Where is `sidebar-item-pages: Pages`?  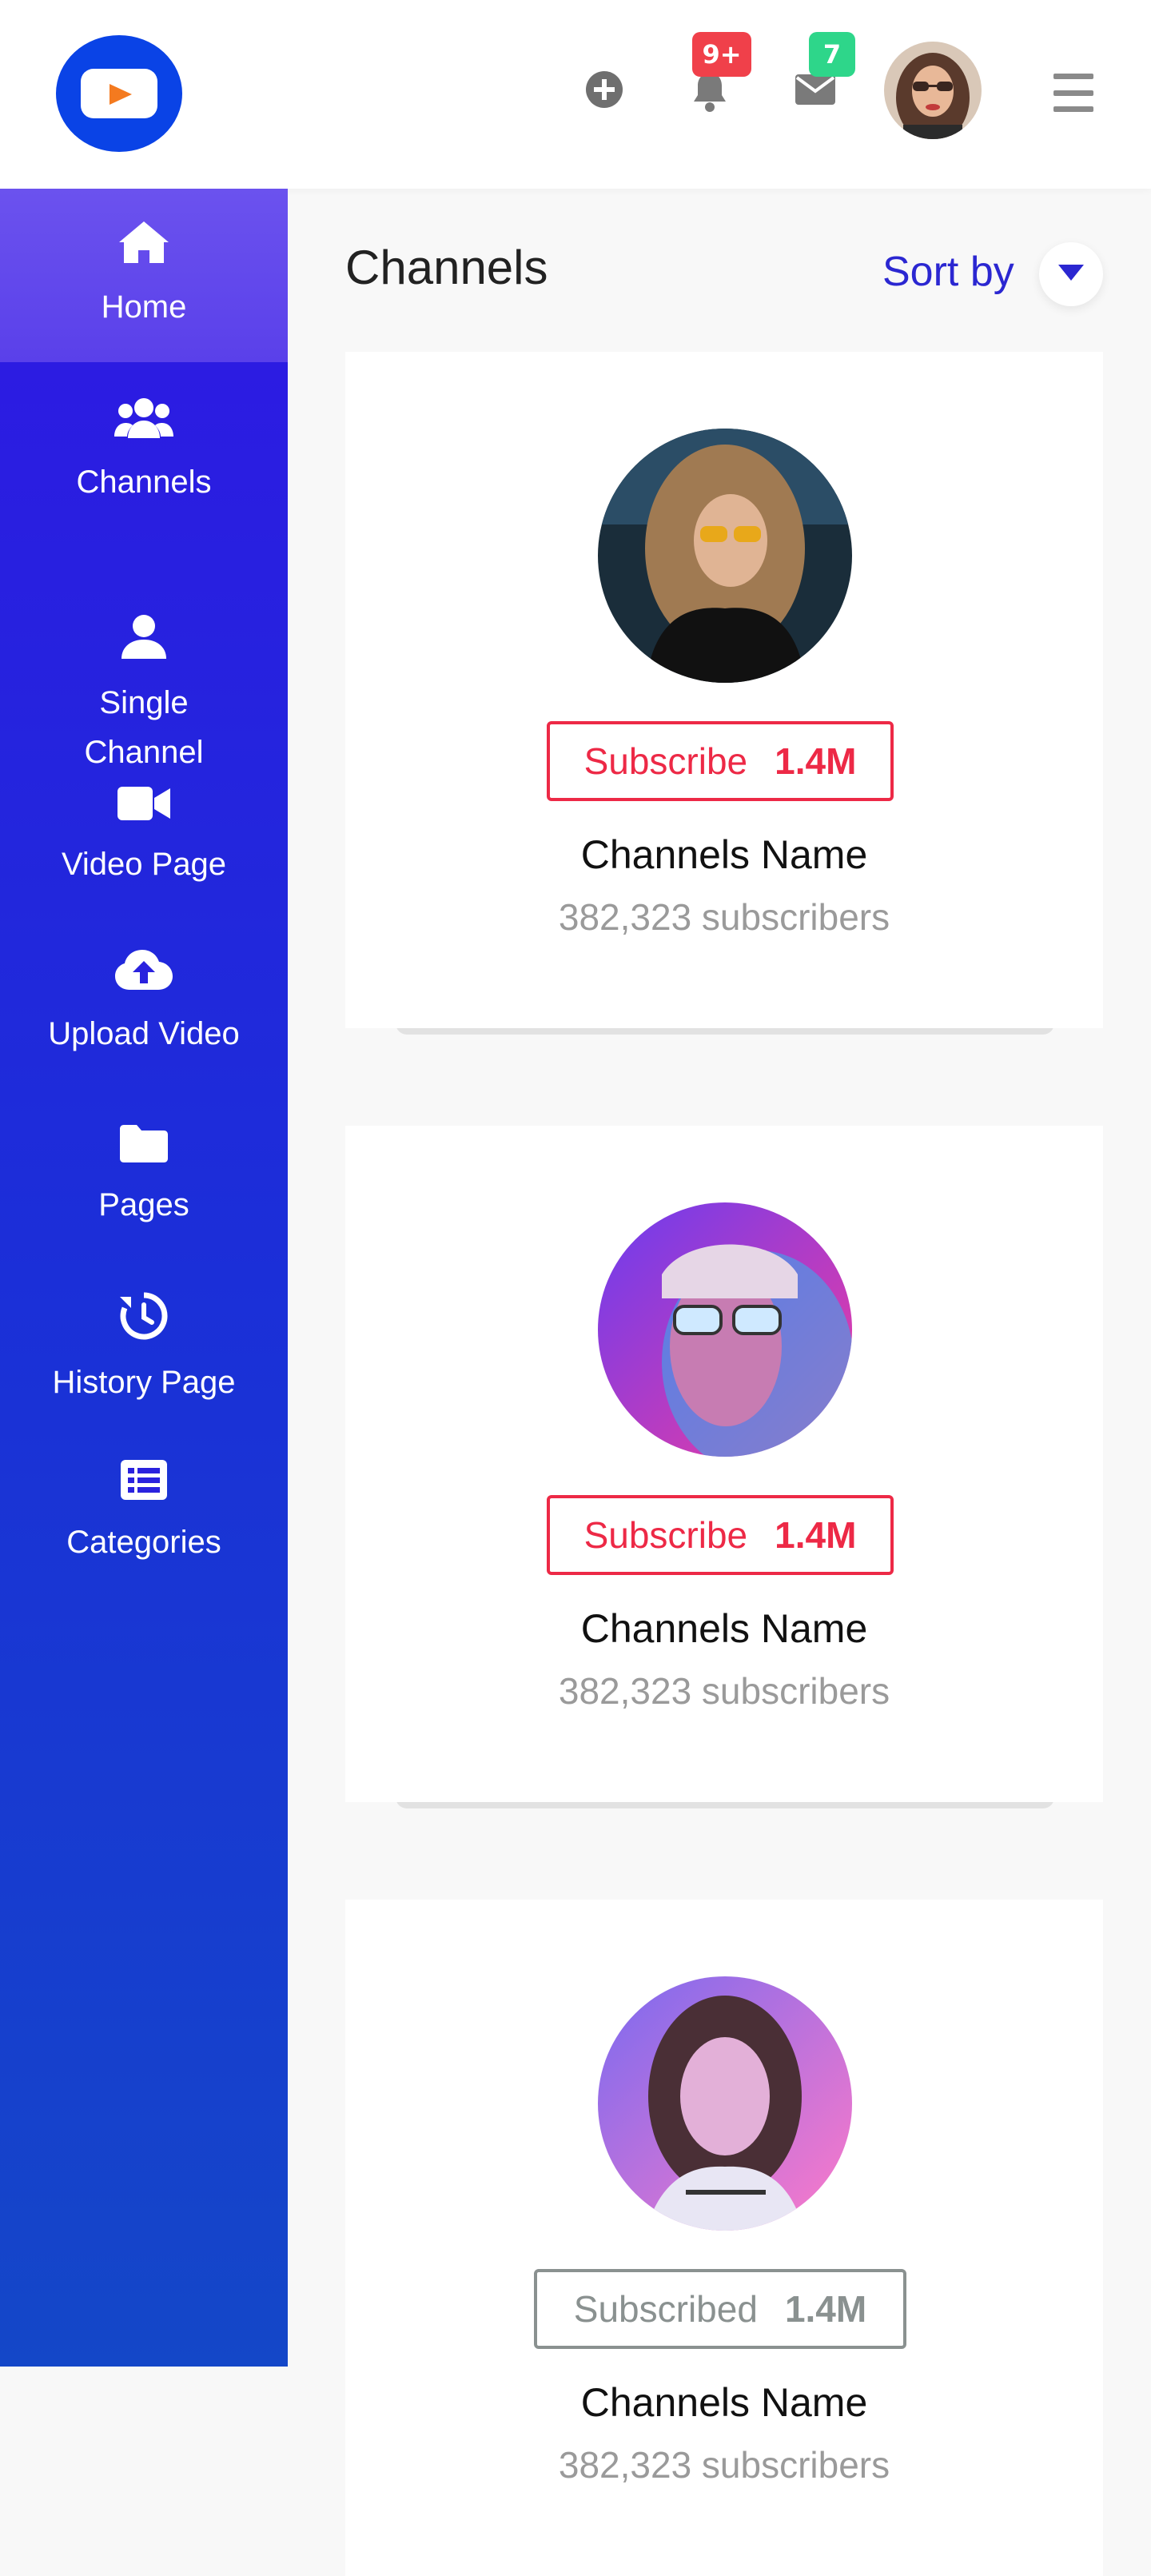 sidebar-item-pages: Pages is located at coordinates (144, 1177).